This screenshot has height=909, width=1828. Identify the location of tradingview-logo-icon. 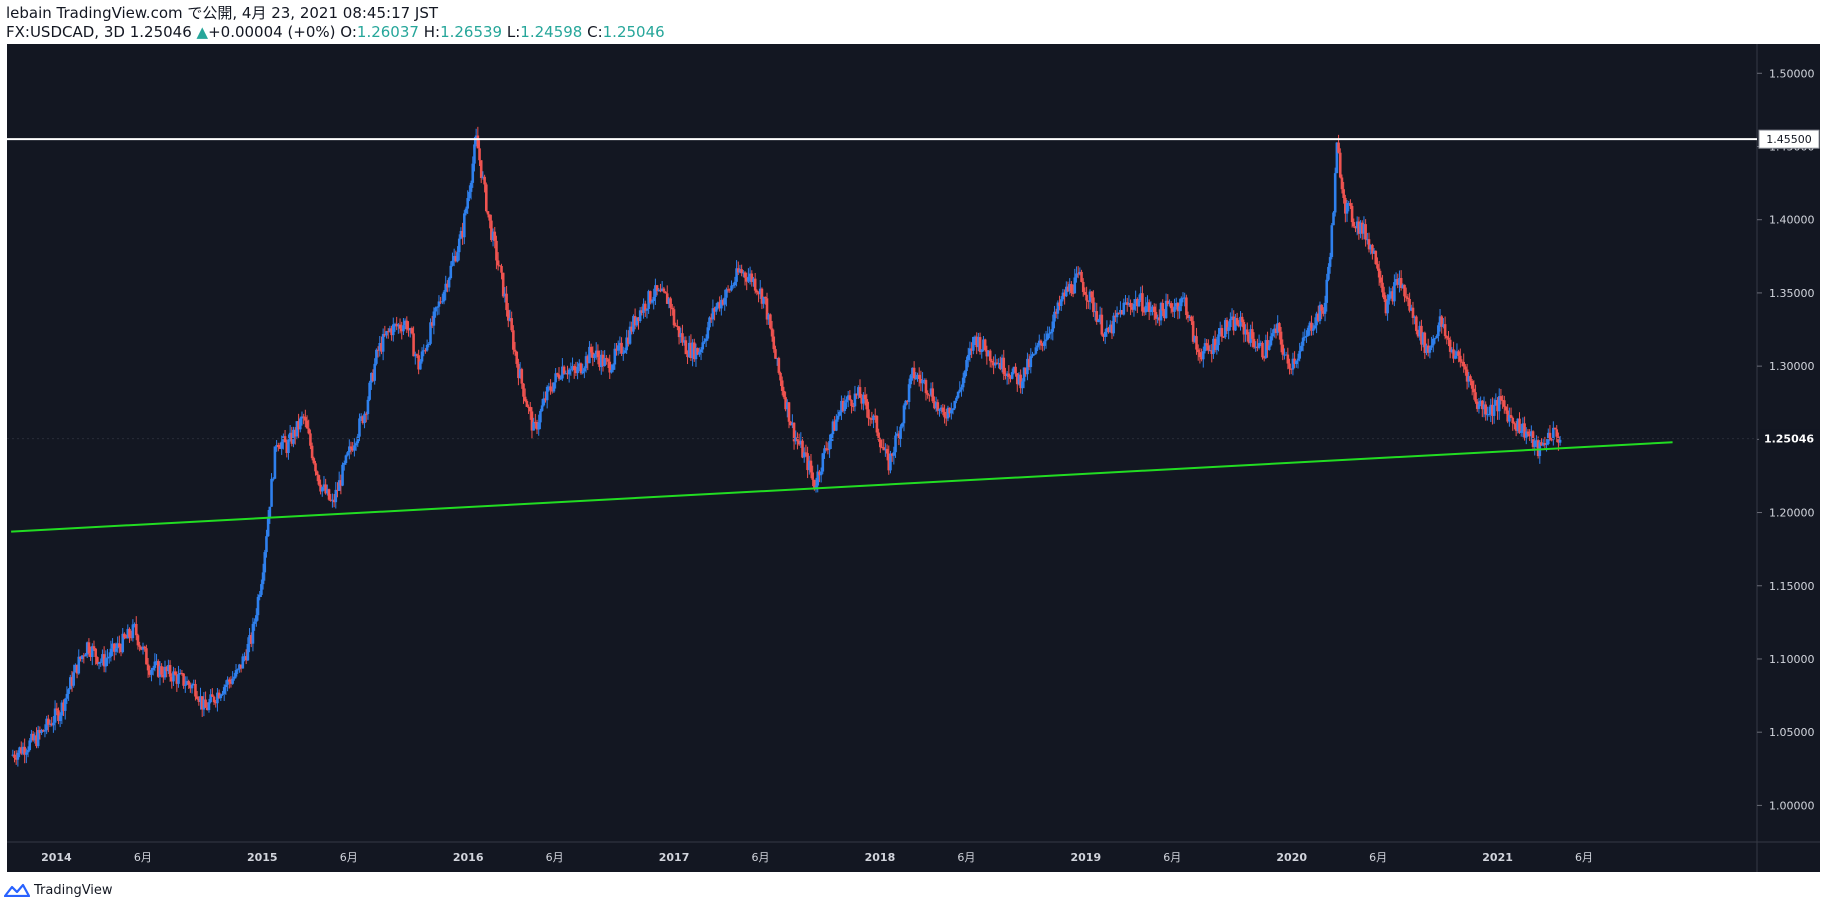
(17, 890).